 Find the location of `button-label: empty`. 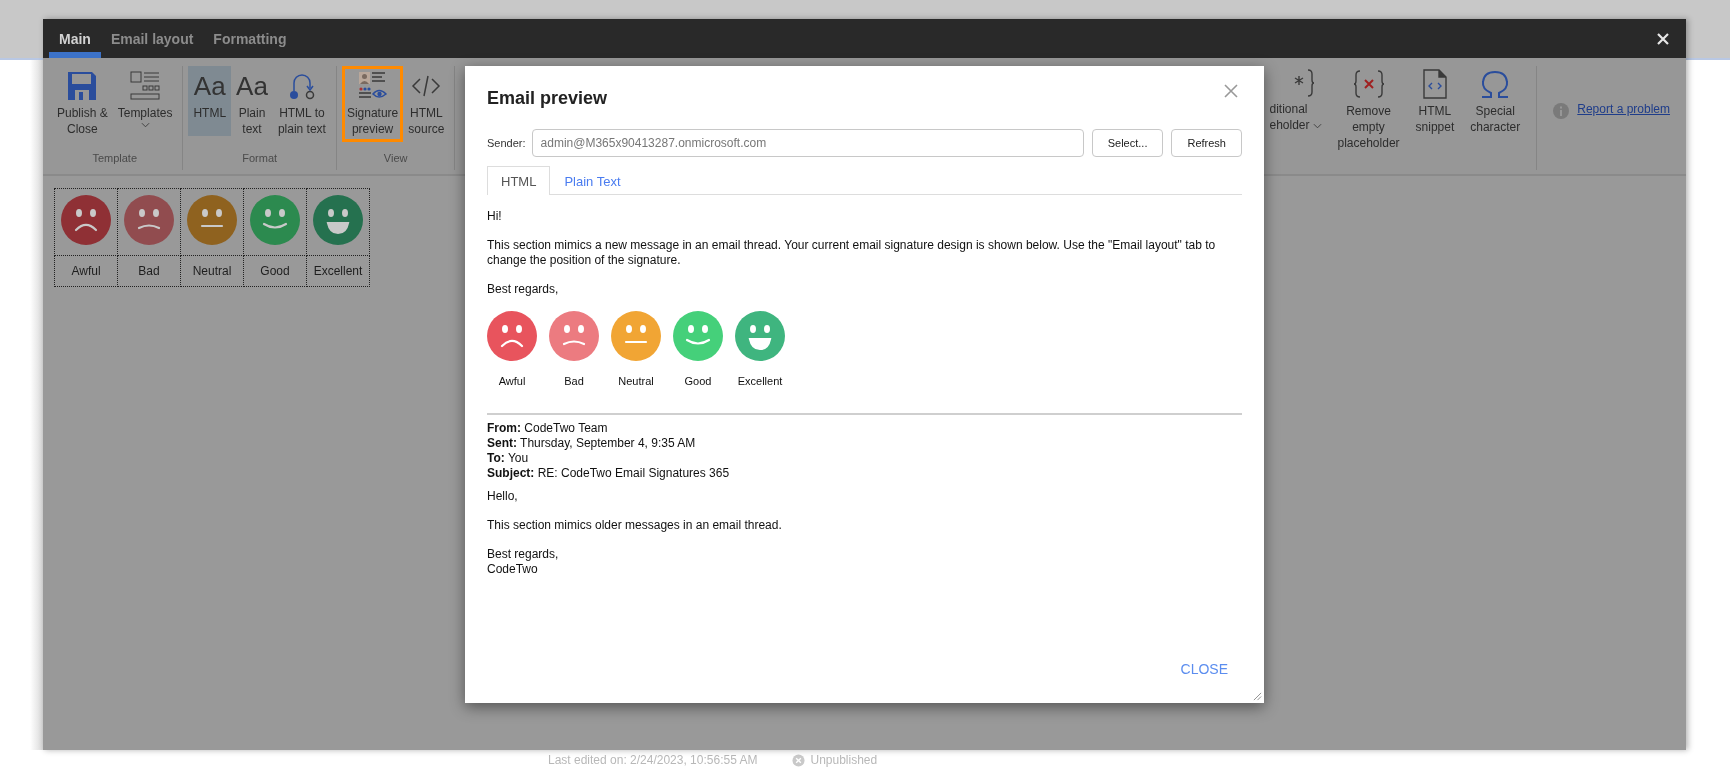

button-label: empty is located at coordinates (1368, 127).